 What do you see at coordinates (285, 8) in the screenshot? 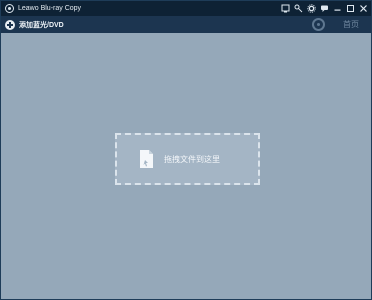
I see `registration-icon` at bounding box center [285, 8].